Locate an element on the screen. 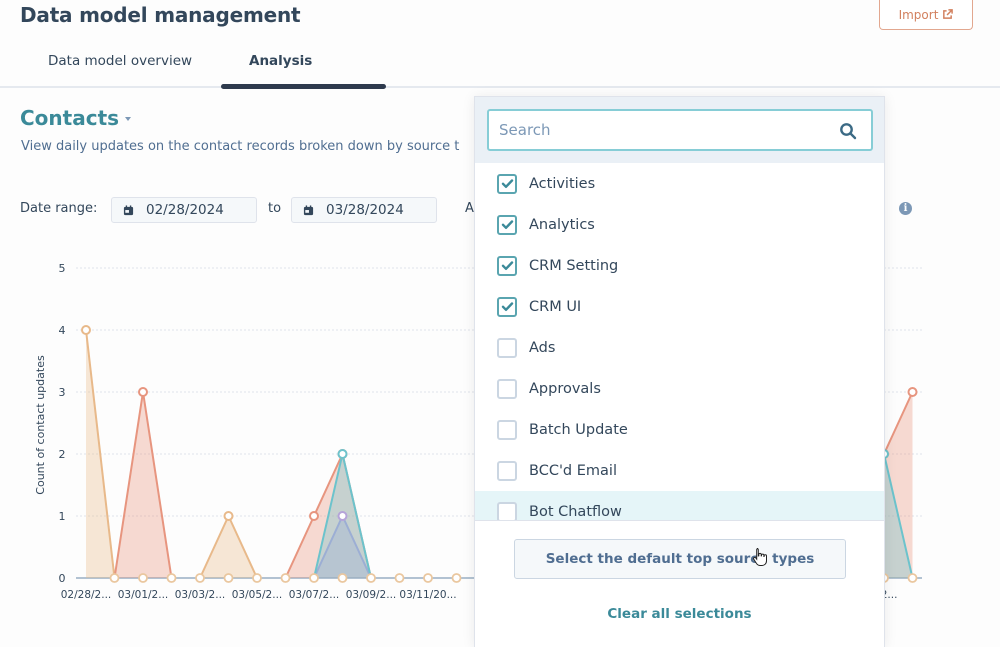 The width and height of the screenshot is (1000, 647). source-type-option: Bot Chatflow is located at coordinates (679, 505).